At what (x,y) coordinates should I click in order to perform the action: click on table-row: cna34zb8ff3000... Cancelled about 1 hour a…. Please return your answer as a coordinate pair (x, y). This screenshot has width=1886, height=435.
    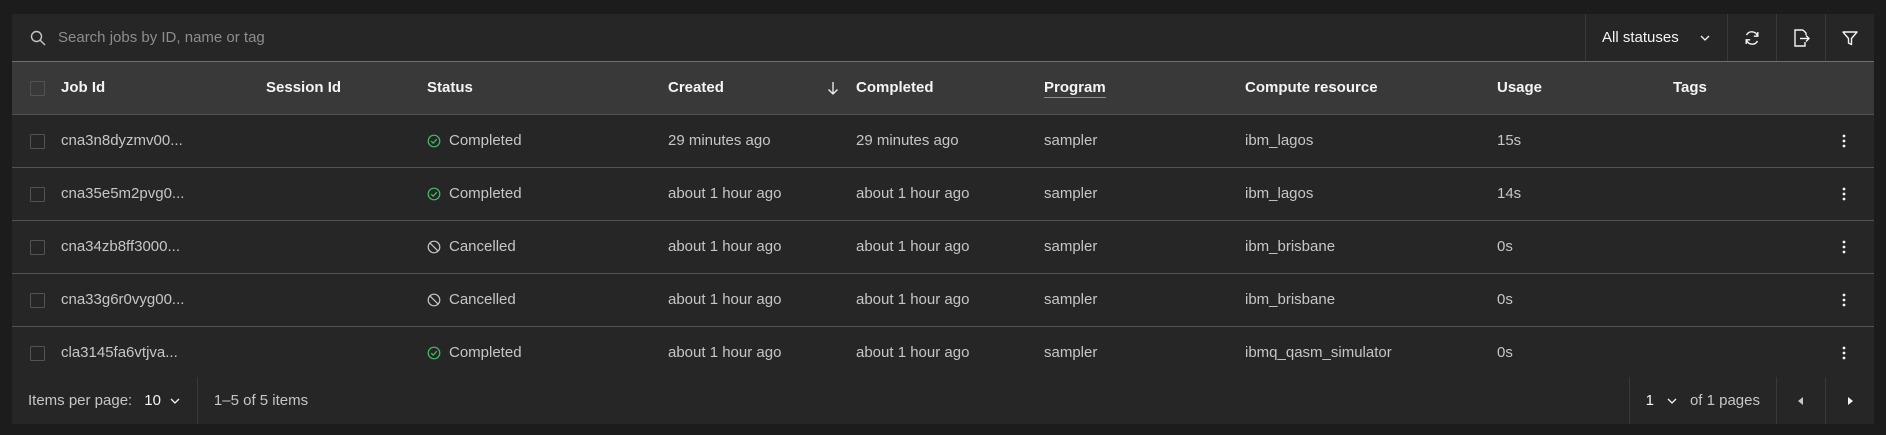
    Looking at the image, I should click on (943, 246).